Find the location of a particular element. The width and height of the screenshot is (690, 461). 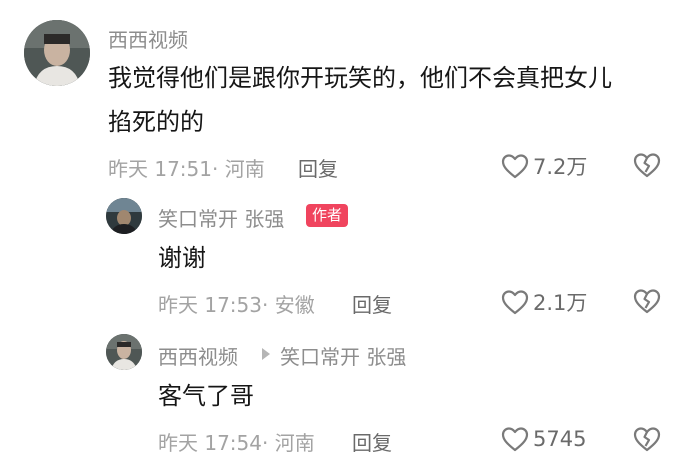

like-button: 5745 is located at coordinates (543, 439).